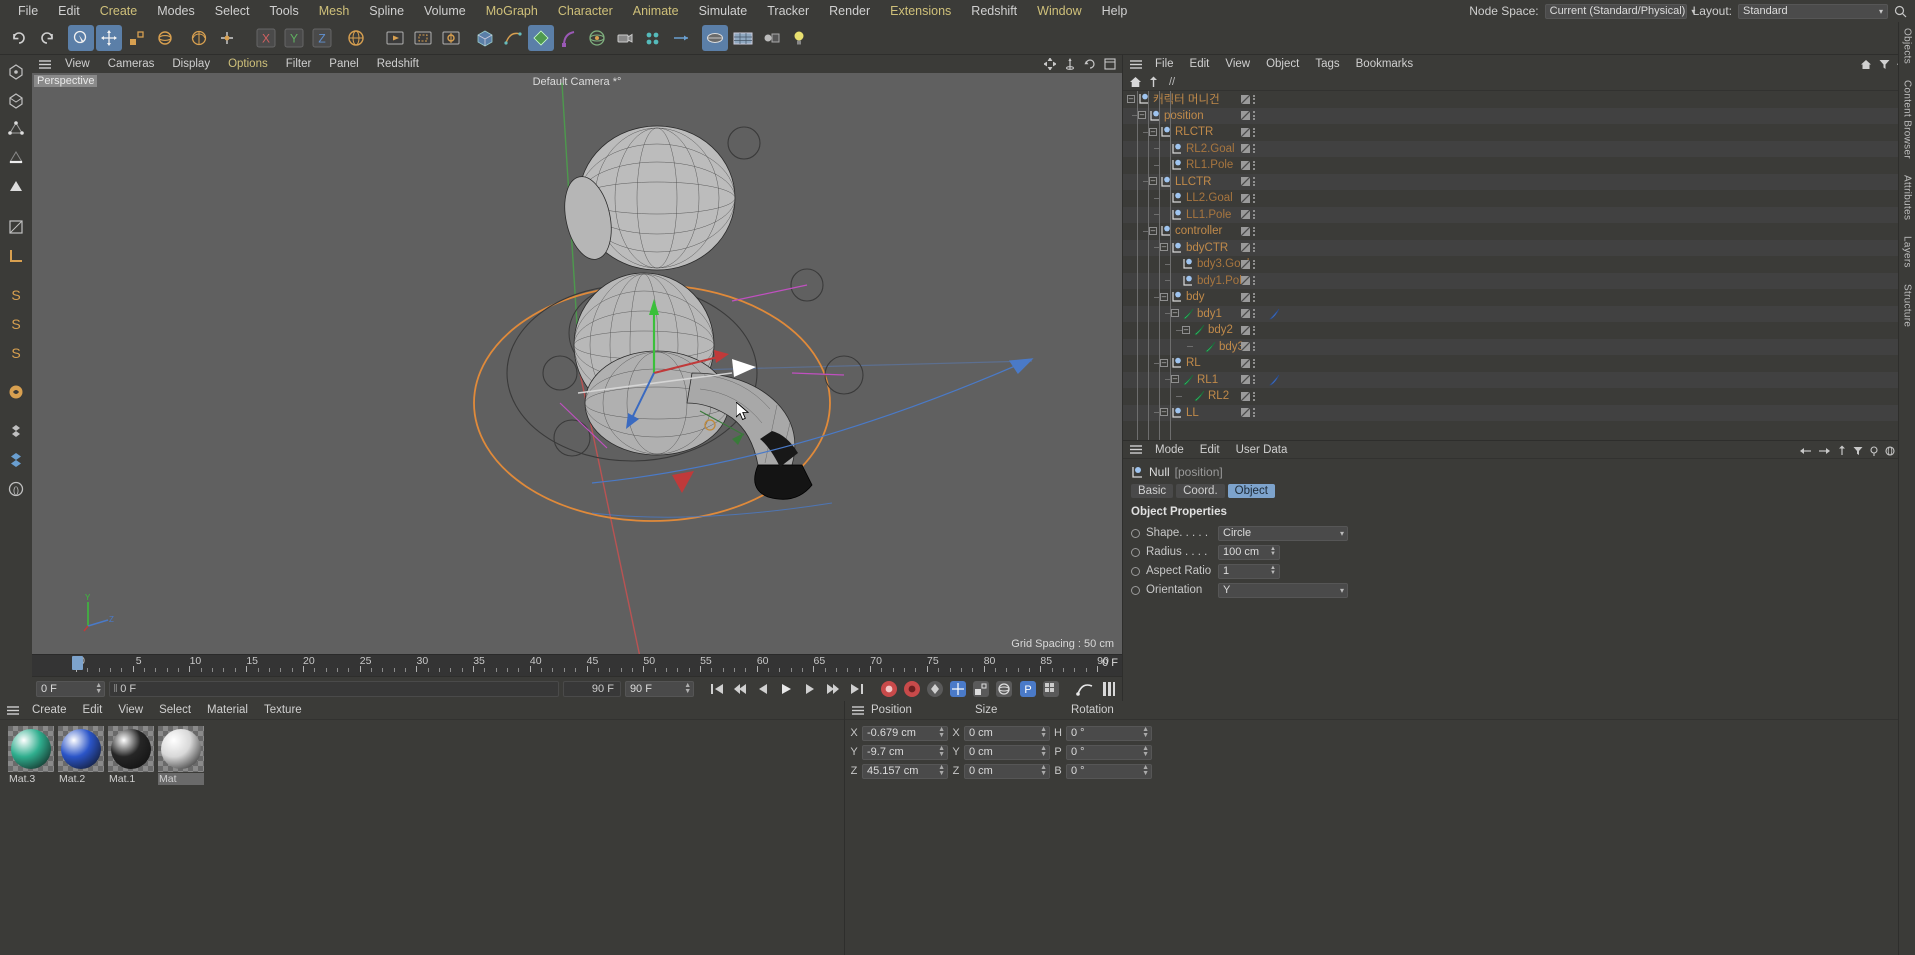 This screenshot has height=955, width=1915. I want to click on current-frame-field: 0 F ▲ ▼, so click(71, 689).